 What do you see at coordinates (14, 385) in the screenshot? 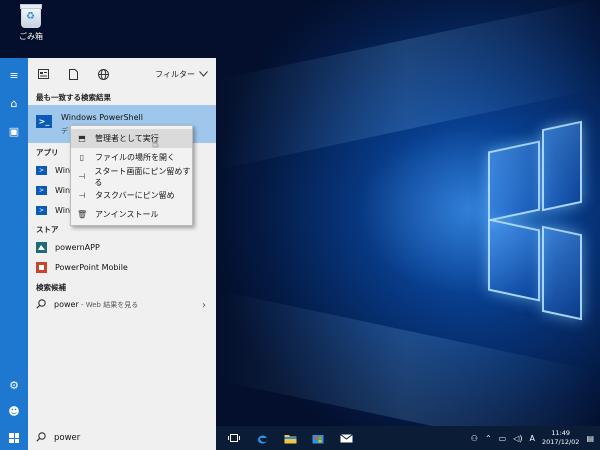
I see `settings-gear-icon: ⚙` at bounding box center [14, 385].